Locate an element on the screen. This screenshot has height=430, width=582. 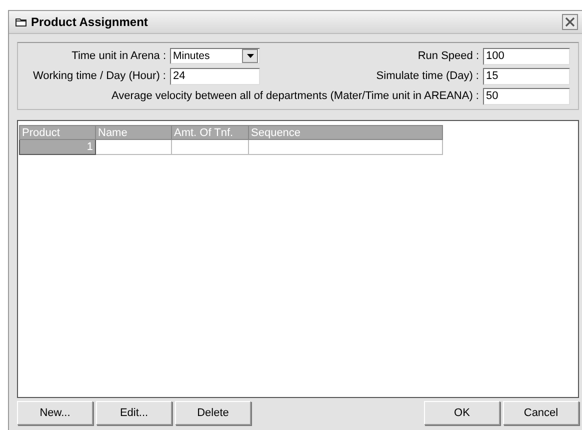
dialog-button: Cancel is located at coordinates (541, 413).